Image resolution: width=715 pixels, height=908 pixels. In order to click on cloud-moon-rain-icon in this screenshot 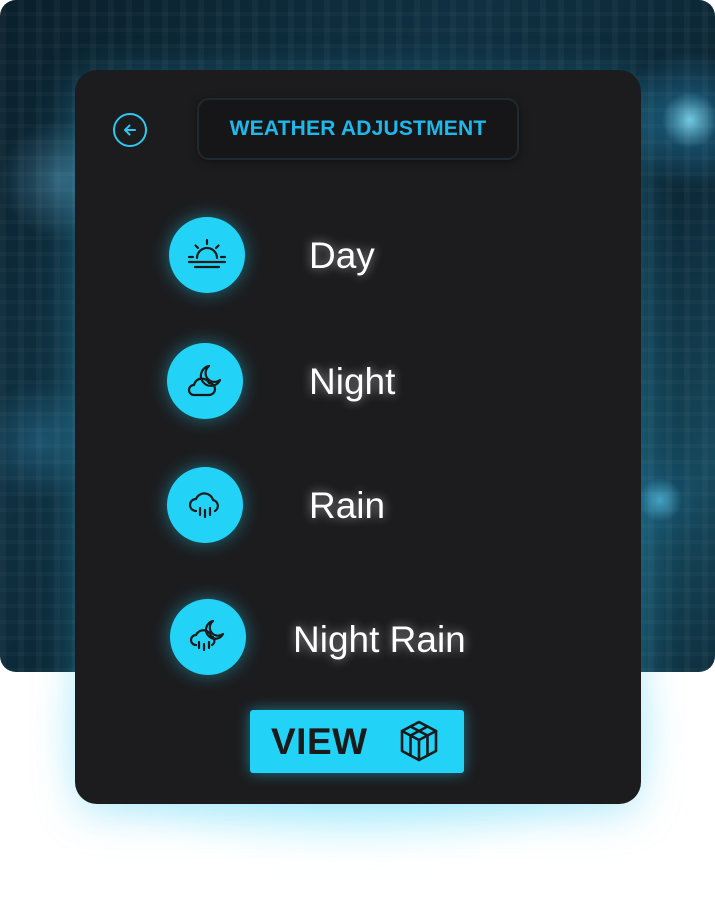, I will do `click(207, 635)`.